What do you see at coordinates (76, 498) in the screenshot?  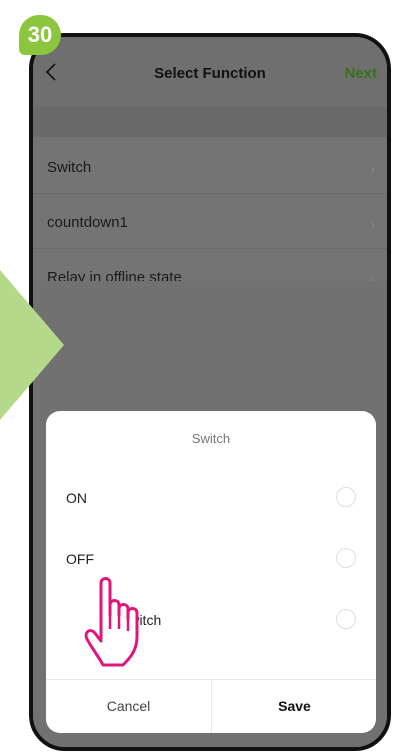 I see `option-label: ON` at bounding box center [76, 498].